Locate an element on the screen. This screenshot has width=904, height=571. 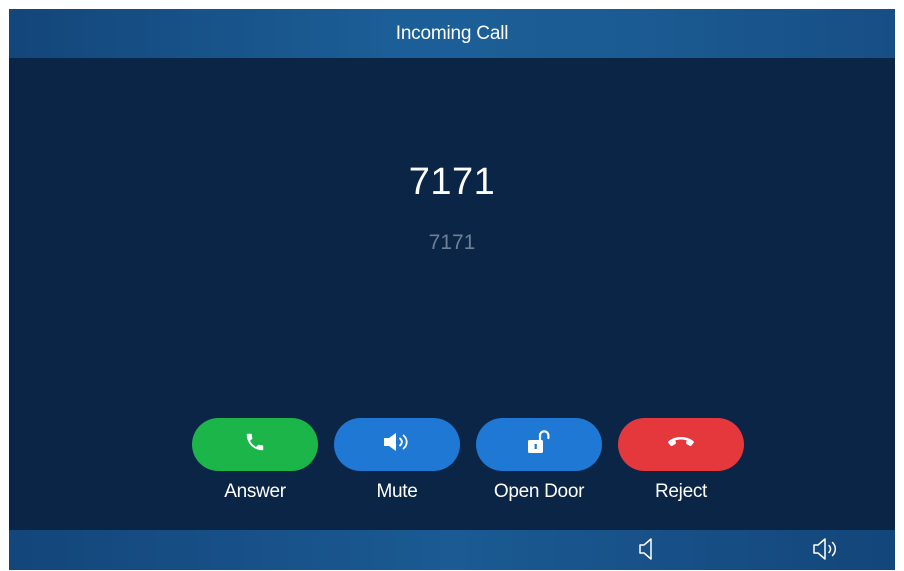
caller-subtitle: 7171 is located at coordinates (452, 242).